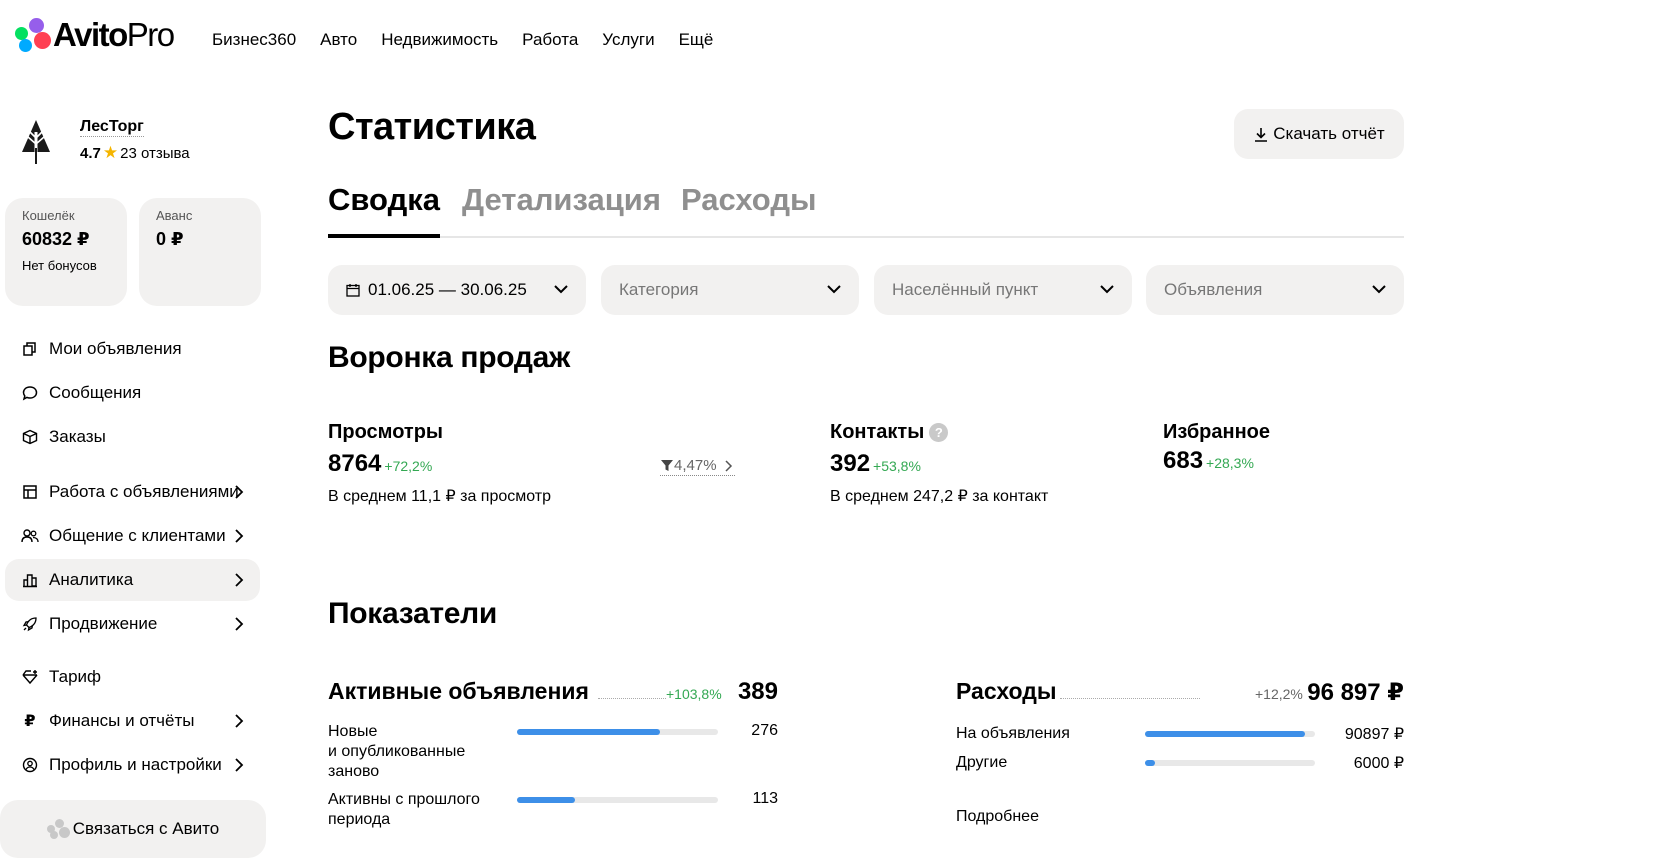 The height and width of the screenshot is (864, 1680). Describe the element at coordinates (458, 691) in the screenshot. I see `active-ads-label: Активные объявления` at that location.